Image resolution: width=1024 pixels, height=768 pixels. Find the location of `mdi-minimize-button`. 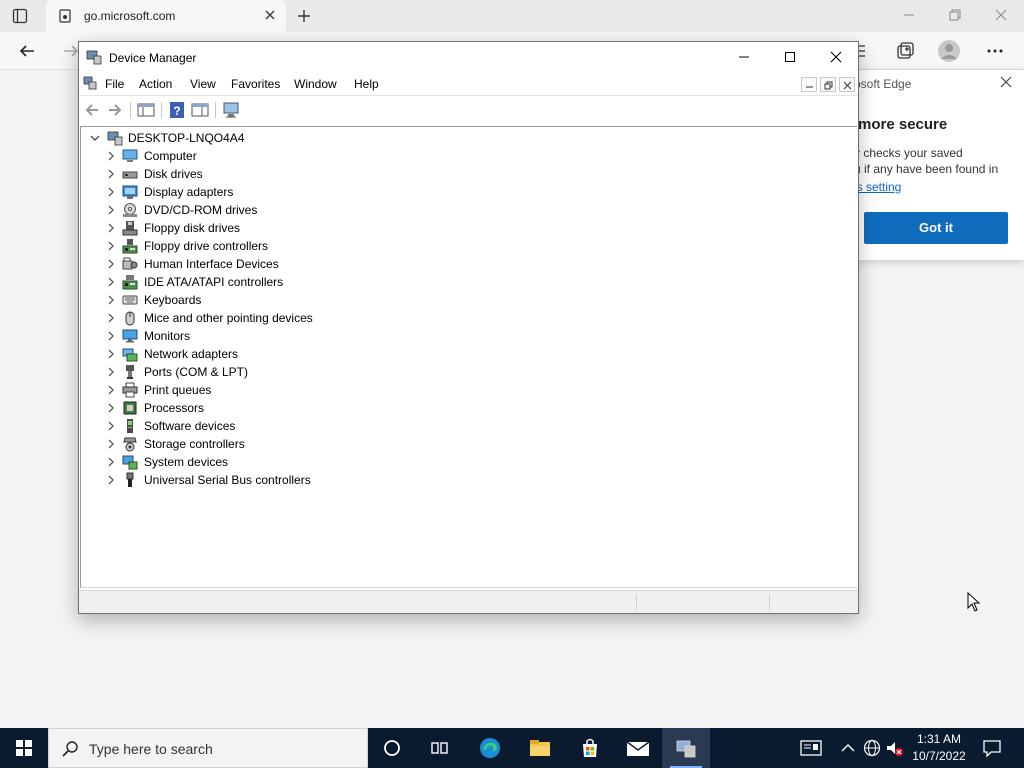

mdi-minimize-button is located at coordinates (809, 84).